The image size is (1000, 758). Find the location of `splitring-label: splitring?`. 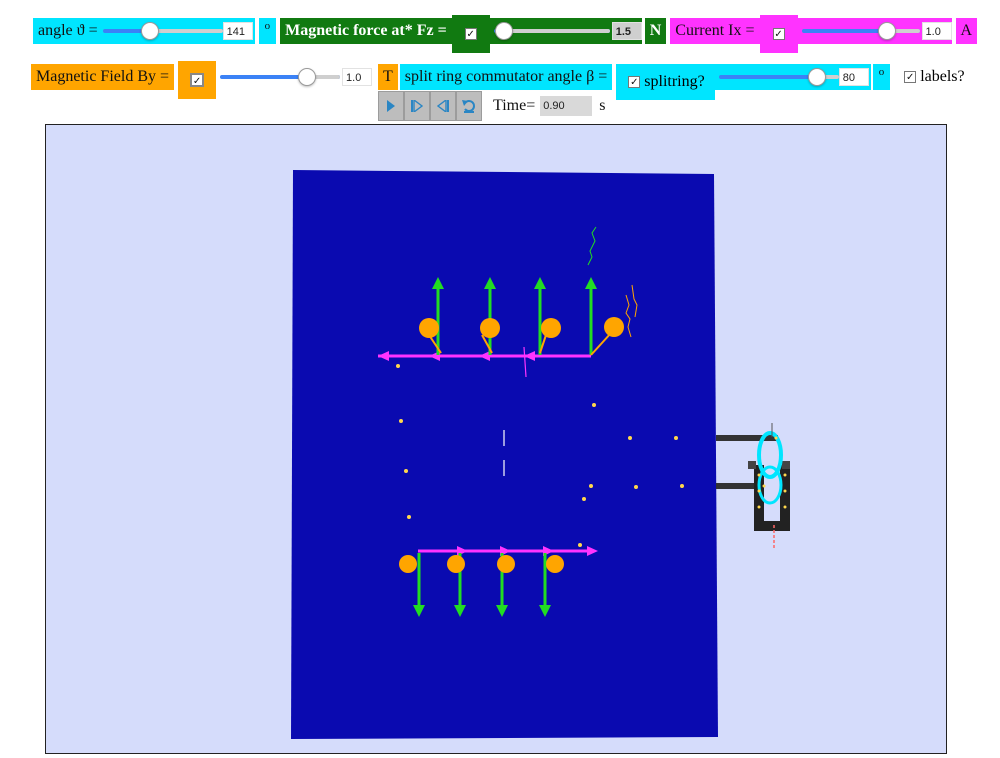

splitring-label: splitring? is located at coordinates (674, 81).